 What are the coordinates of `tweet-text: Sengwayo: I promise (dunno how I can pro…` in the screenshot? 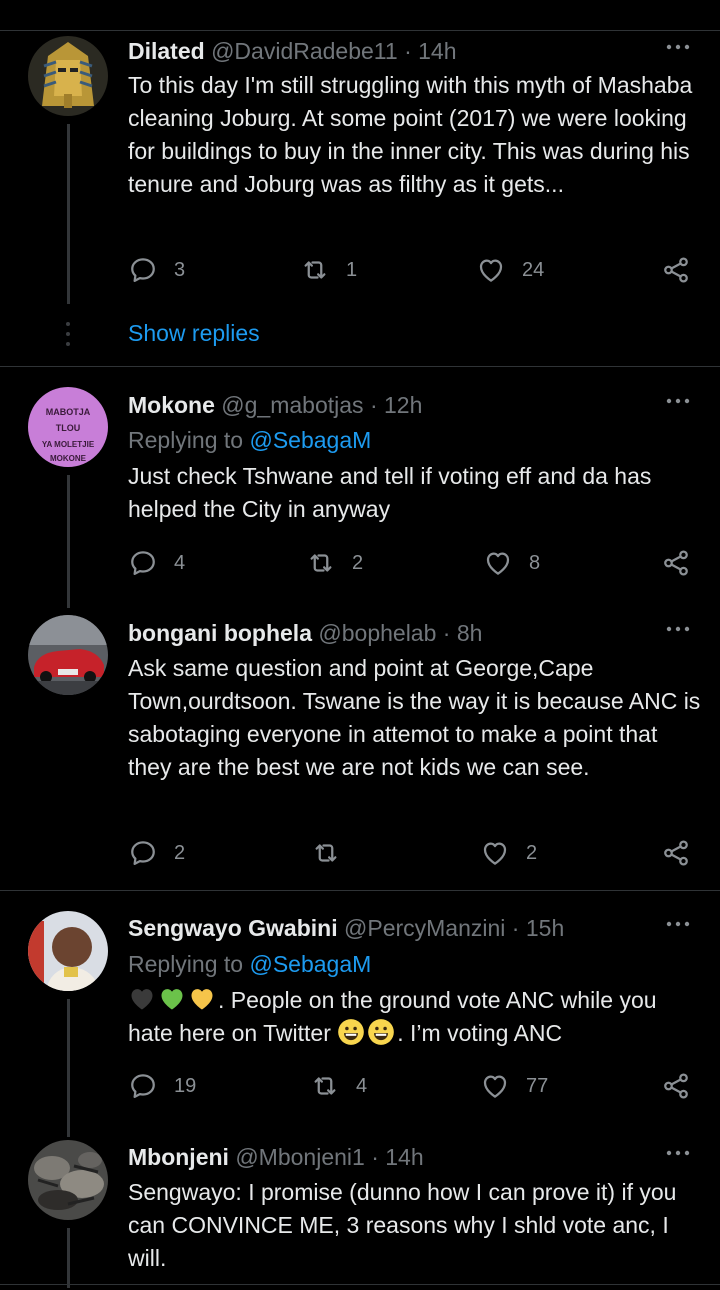 It's located at (402, 1225).